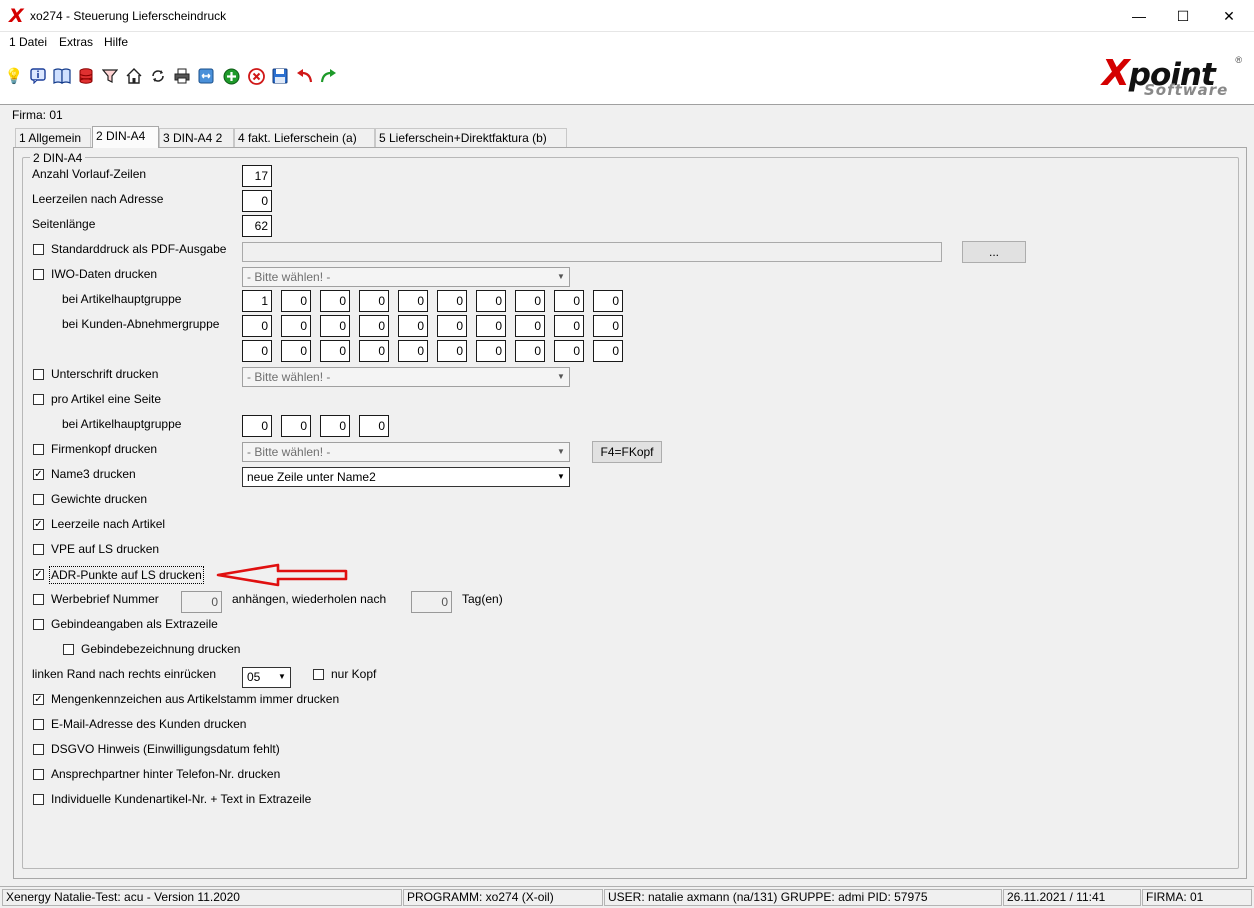 This screenshot has width=1254, height=908. Describe the element at coordinates (257, 351) in the screenshot. I see `kundengruppe2-input-1: 0` at that location.